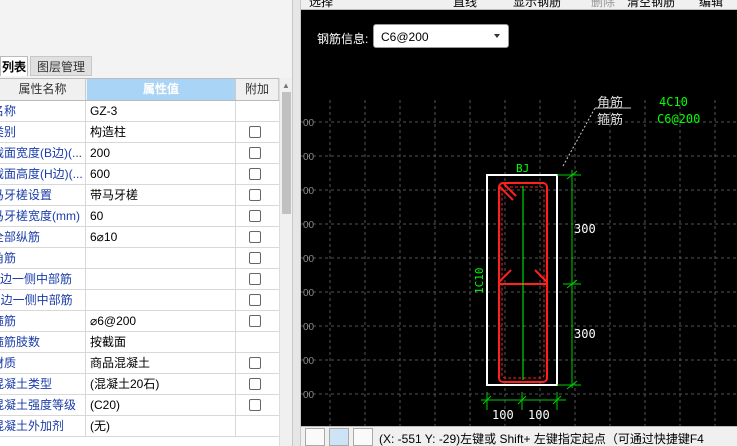 This screenshot has height=446, width=737. Describe the element at coordinates (14, 66) in the screenshot. I see `tab-list: 列表` at that location.